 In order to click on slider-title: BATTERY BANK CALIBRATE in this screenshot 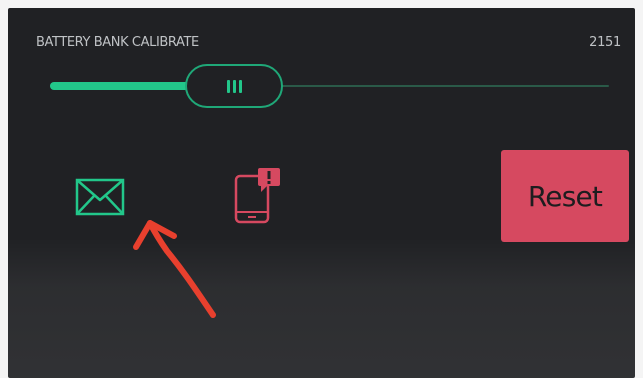, I will do `click(117, 42)`.